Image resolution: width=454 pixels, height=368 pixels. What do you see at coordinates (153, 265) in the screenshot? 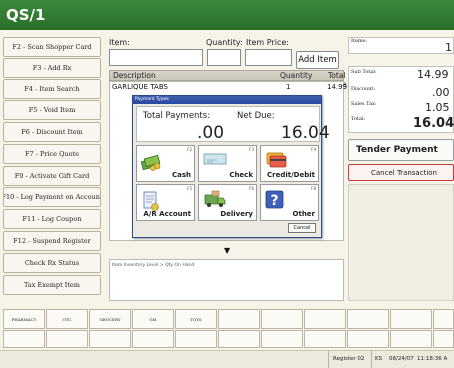
I see `inventory-text: Item Inventory Level > Qty On Hand` at bounding box center [153, 265].